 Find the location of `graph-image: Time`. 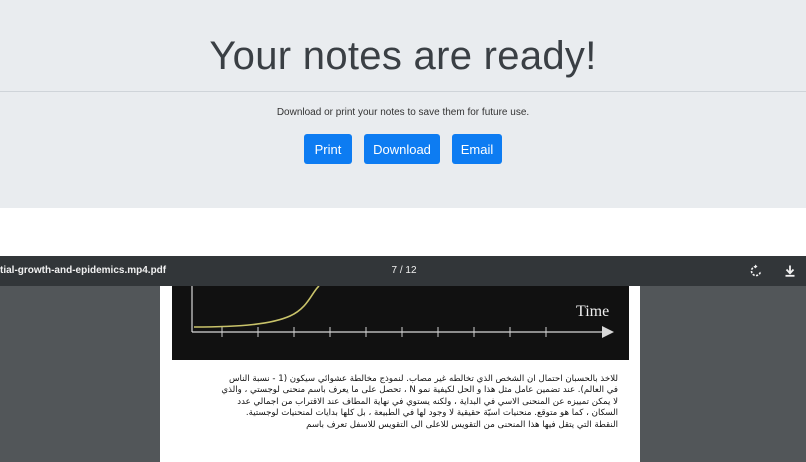

graph-image: Time is located at coordinates (400, 322).